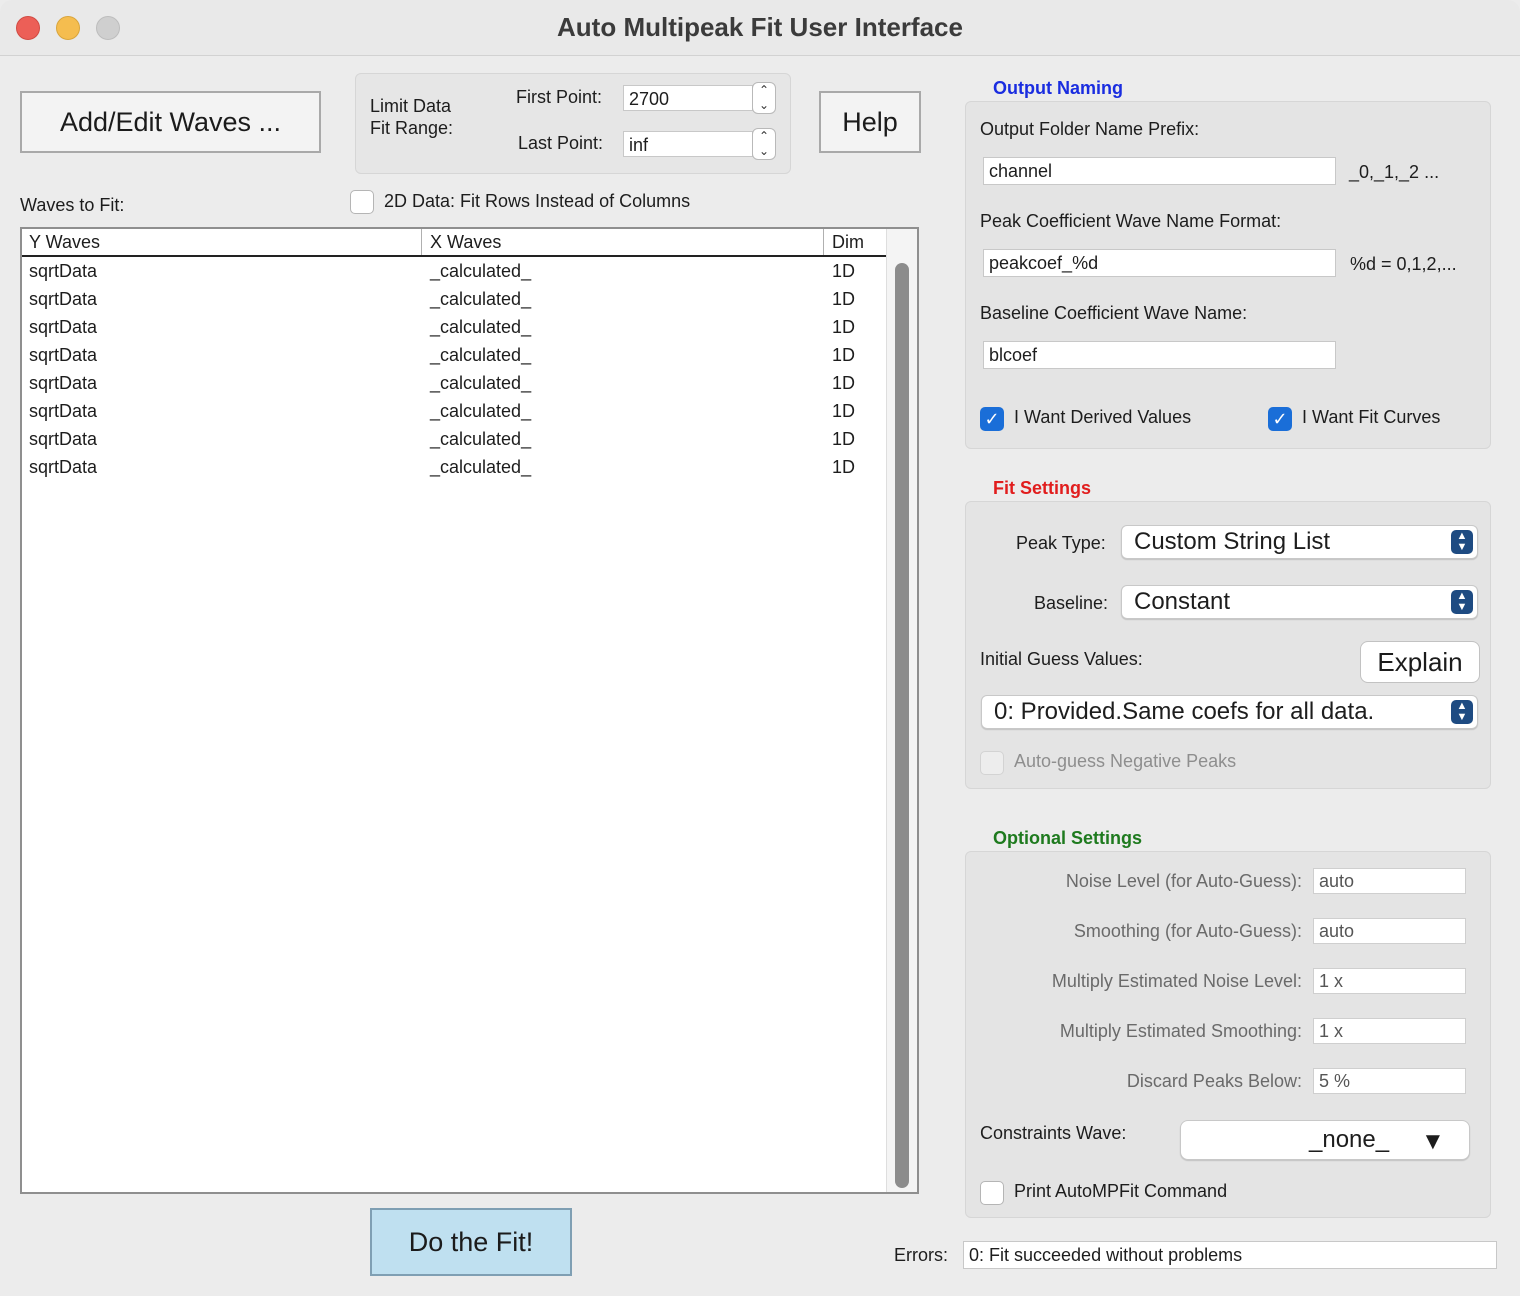 This screenshot has height=1296, width=1520. What do you see at coordinates (1131, 221) in the screenshot?
I see `peak-coef-label: Peak Coefficient Wave Name Format:` at bounding box center [1131, 221].